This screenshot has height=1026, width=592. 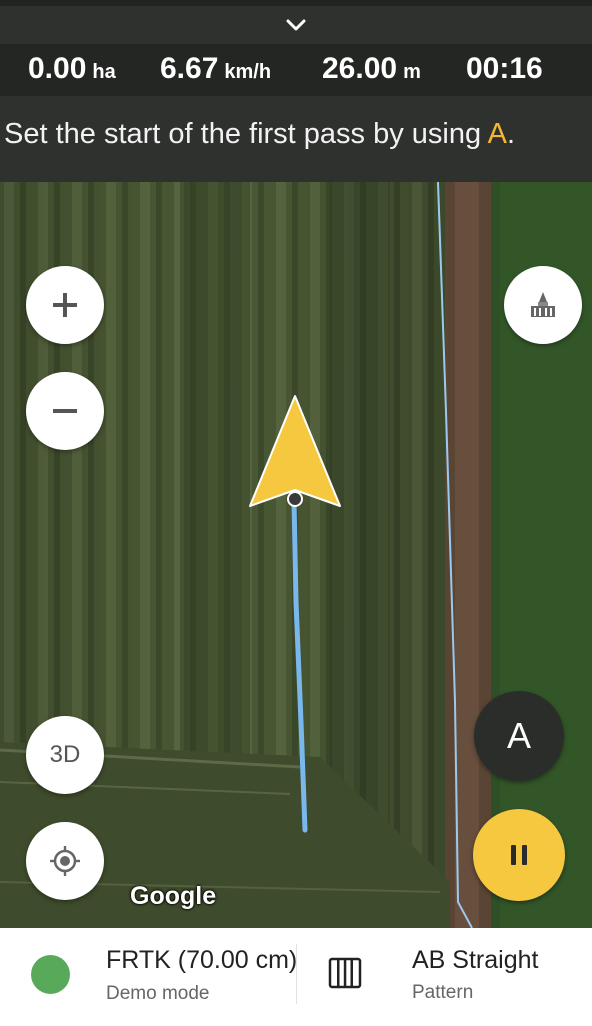 I want to click on field-tool-button, so click(x=543, y=305).